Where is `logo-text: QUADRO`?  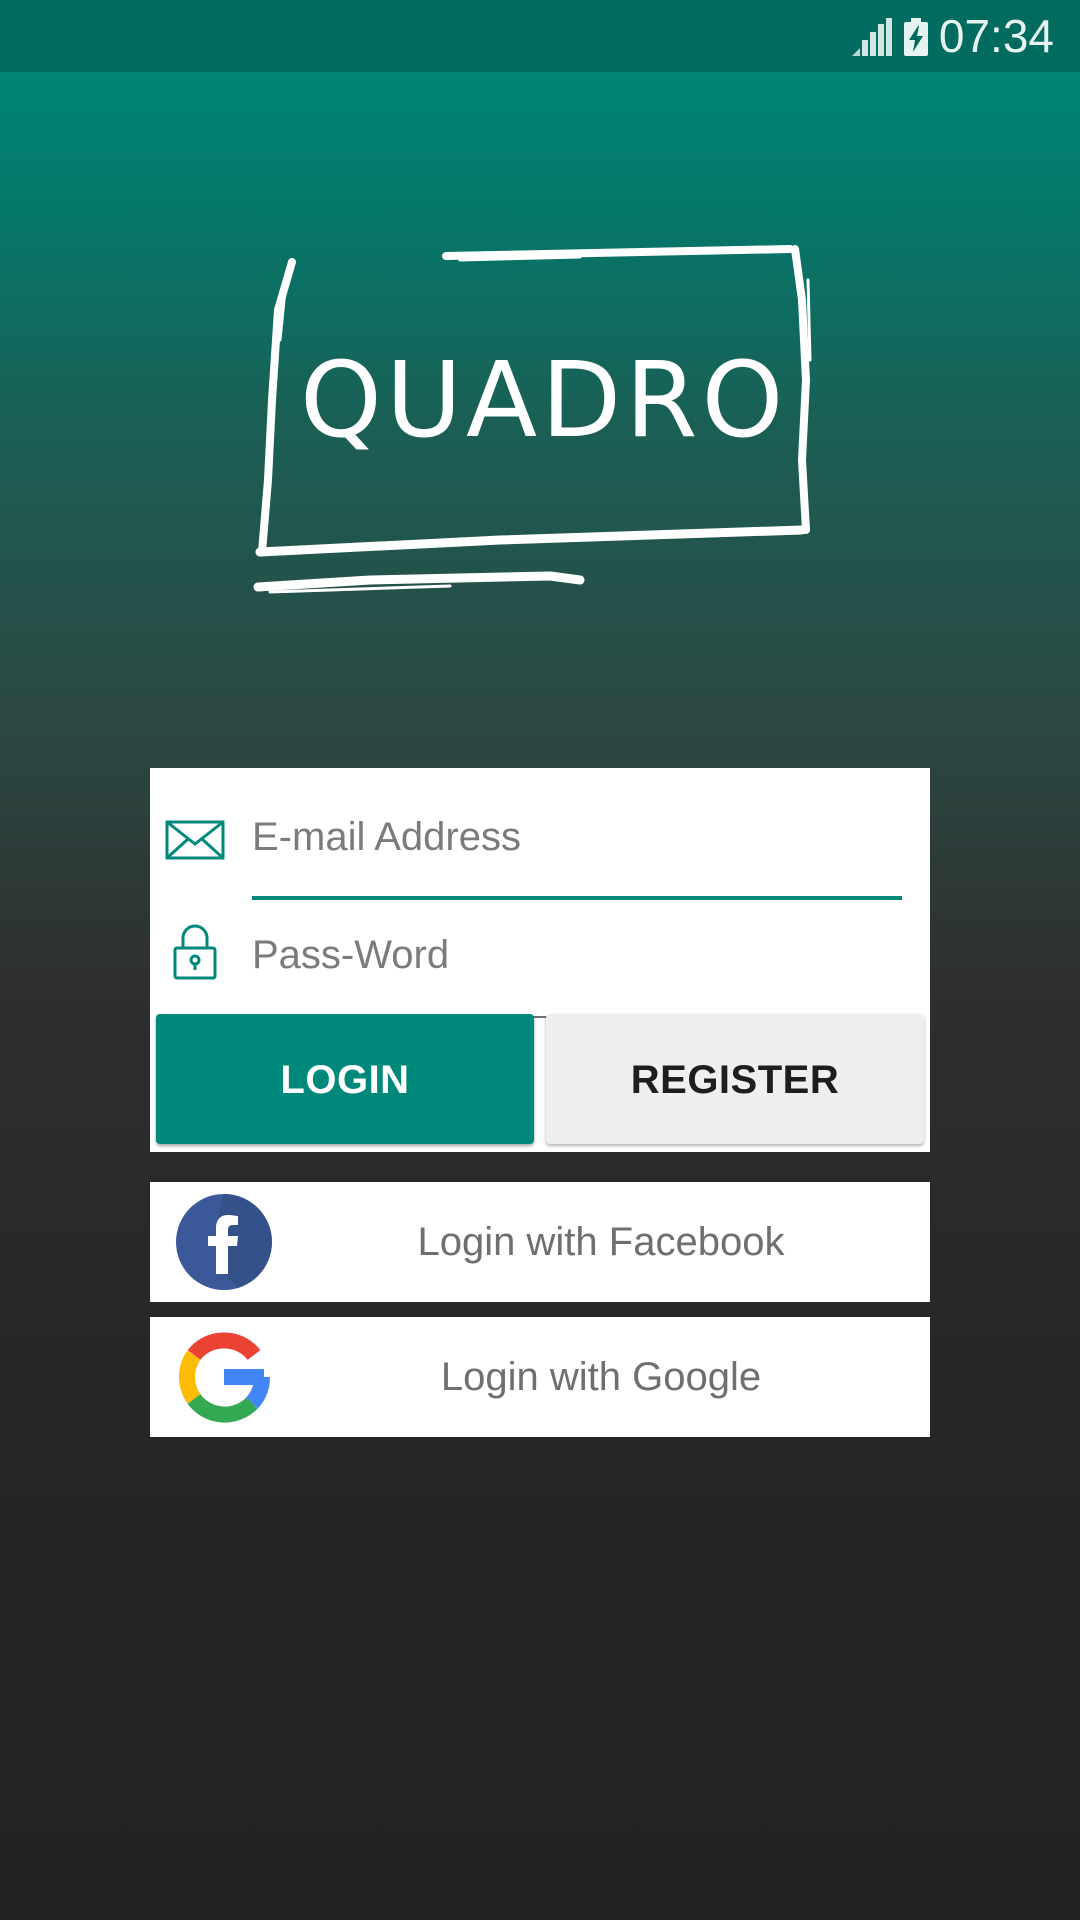 logo-text: QUADRO is located at coordinates (544, 400).